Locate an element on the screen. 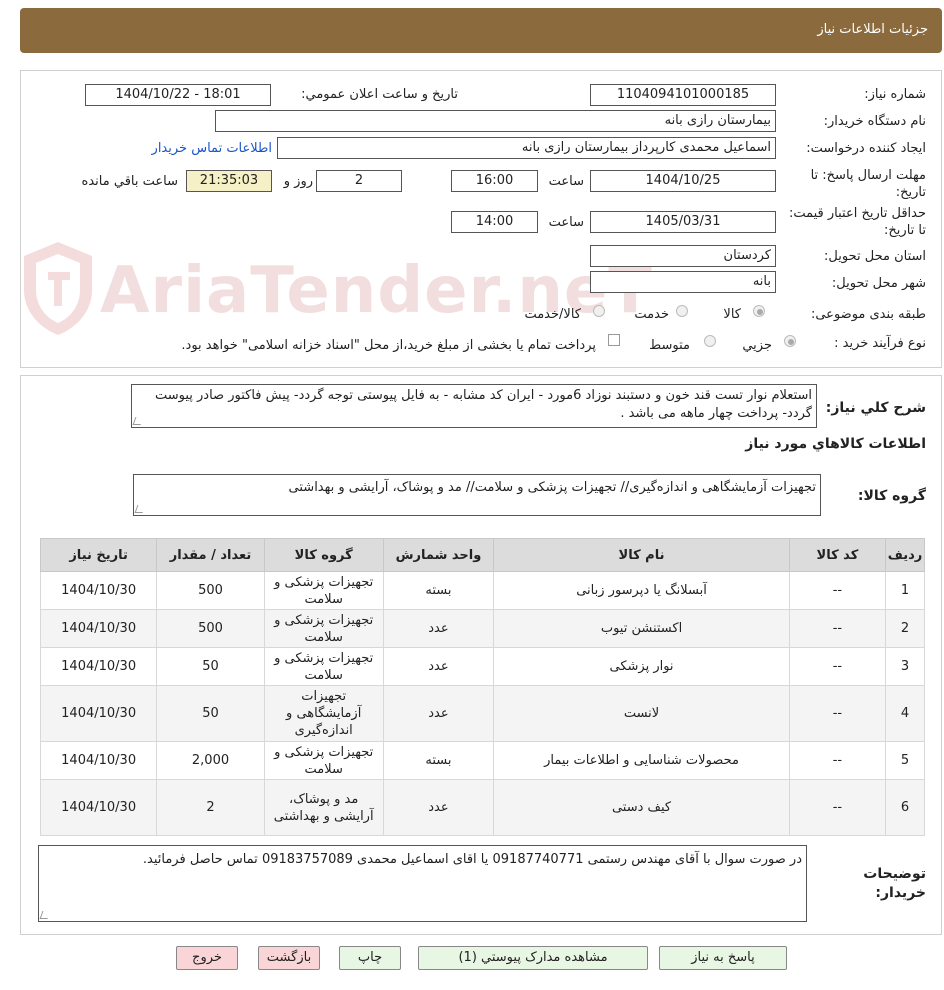  col-name: نام کالا is located at coordinates (641, 555).